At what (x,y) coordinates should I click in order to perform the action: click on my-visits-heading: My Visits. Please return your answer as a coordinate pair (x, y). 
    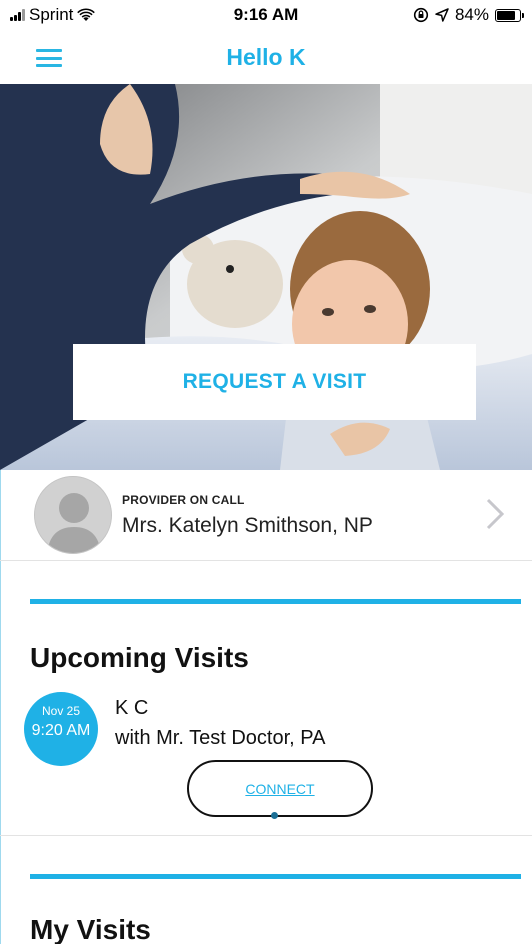
    Looking at the image, I should click on (90, 929).